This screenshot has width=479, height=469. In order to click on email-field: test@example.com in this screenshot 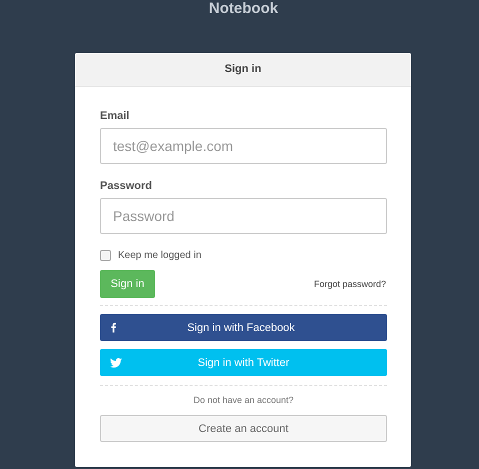, I will do `click(243, 146)`.